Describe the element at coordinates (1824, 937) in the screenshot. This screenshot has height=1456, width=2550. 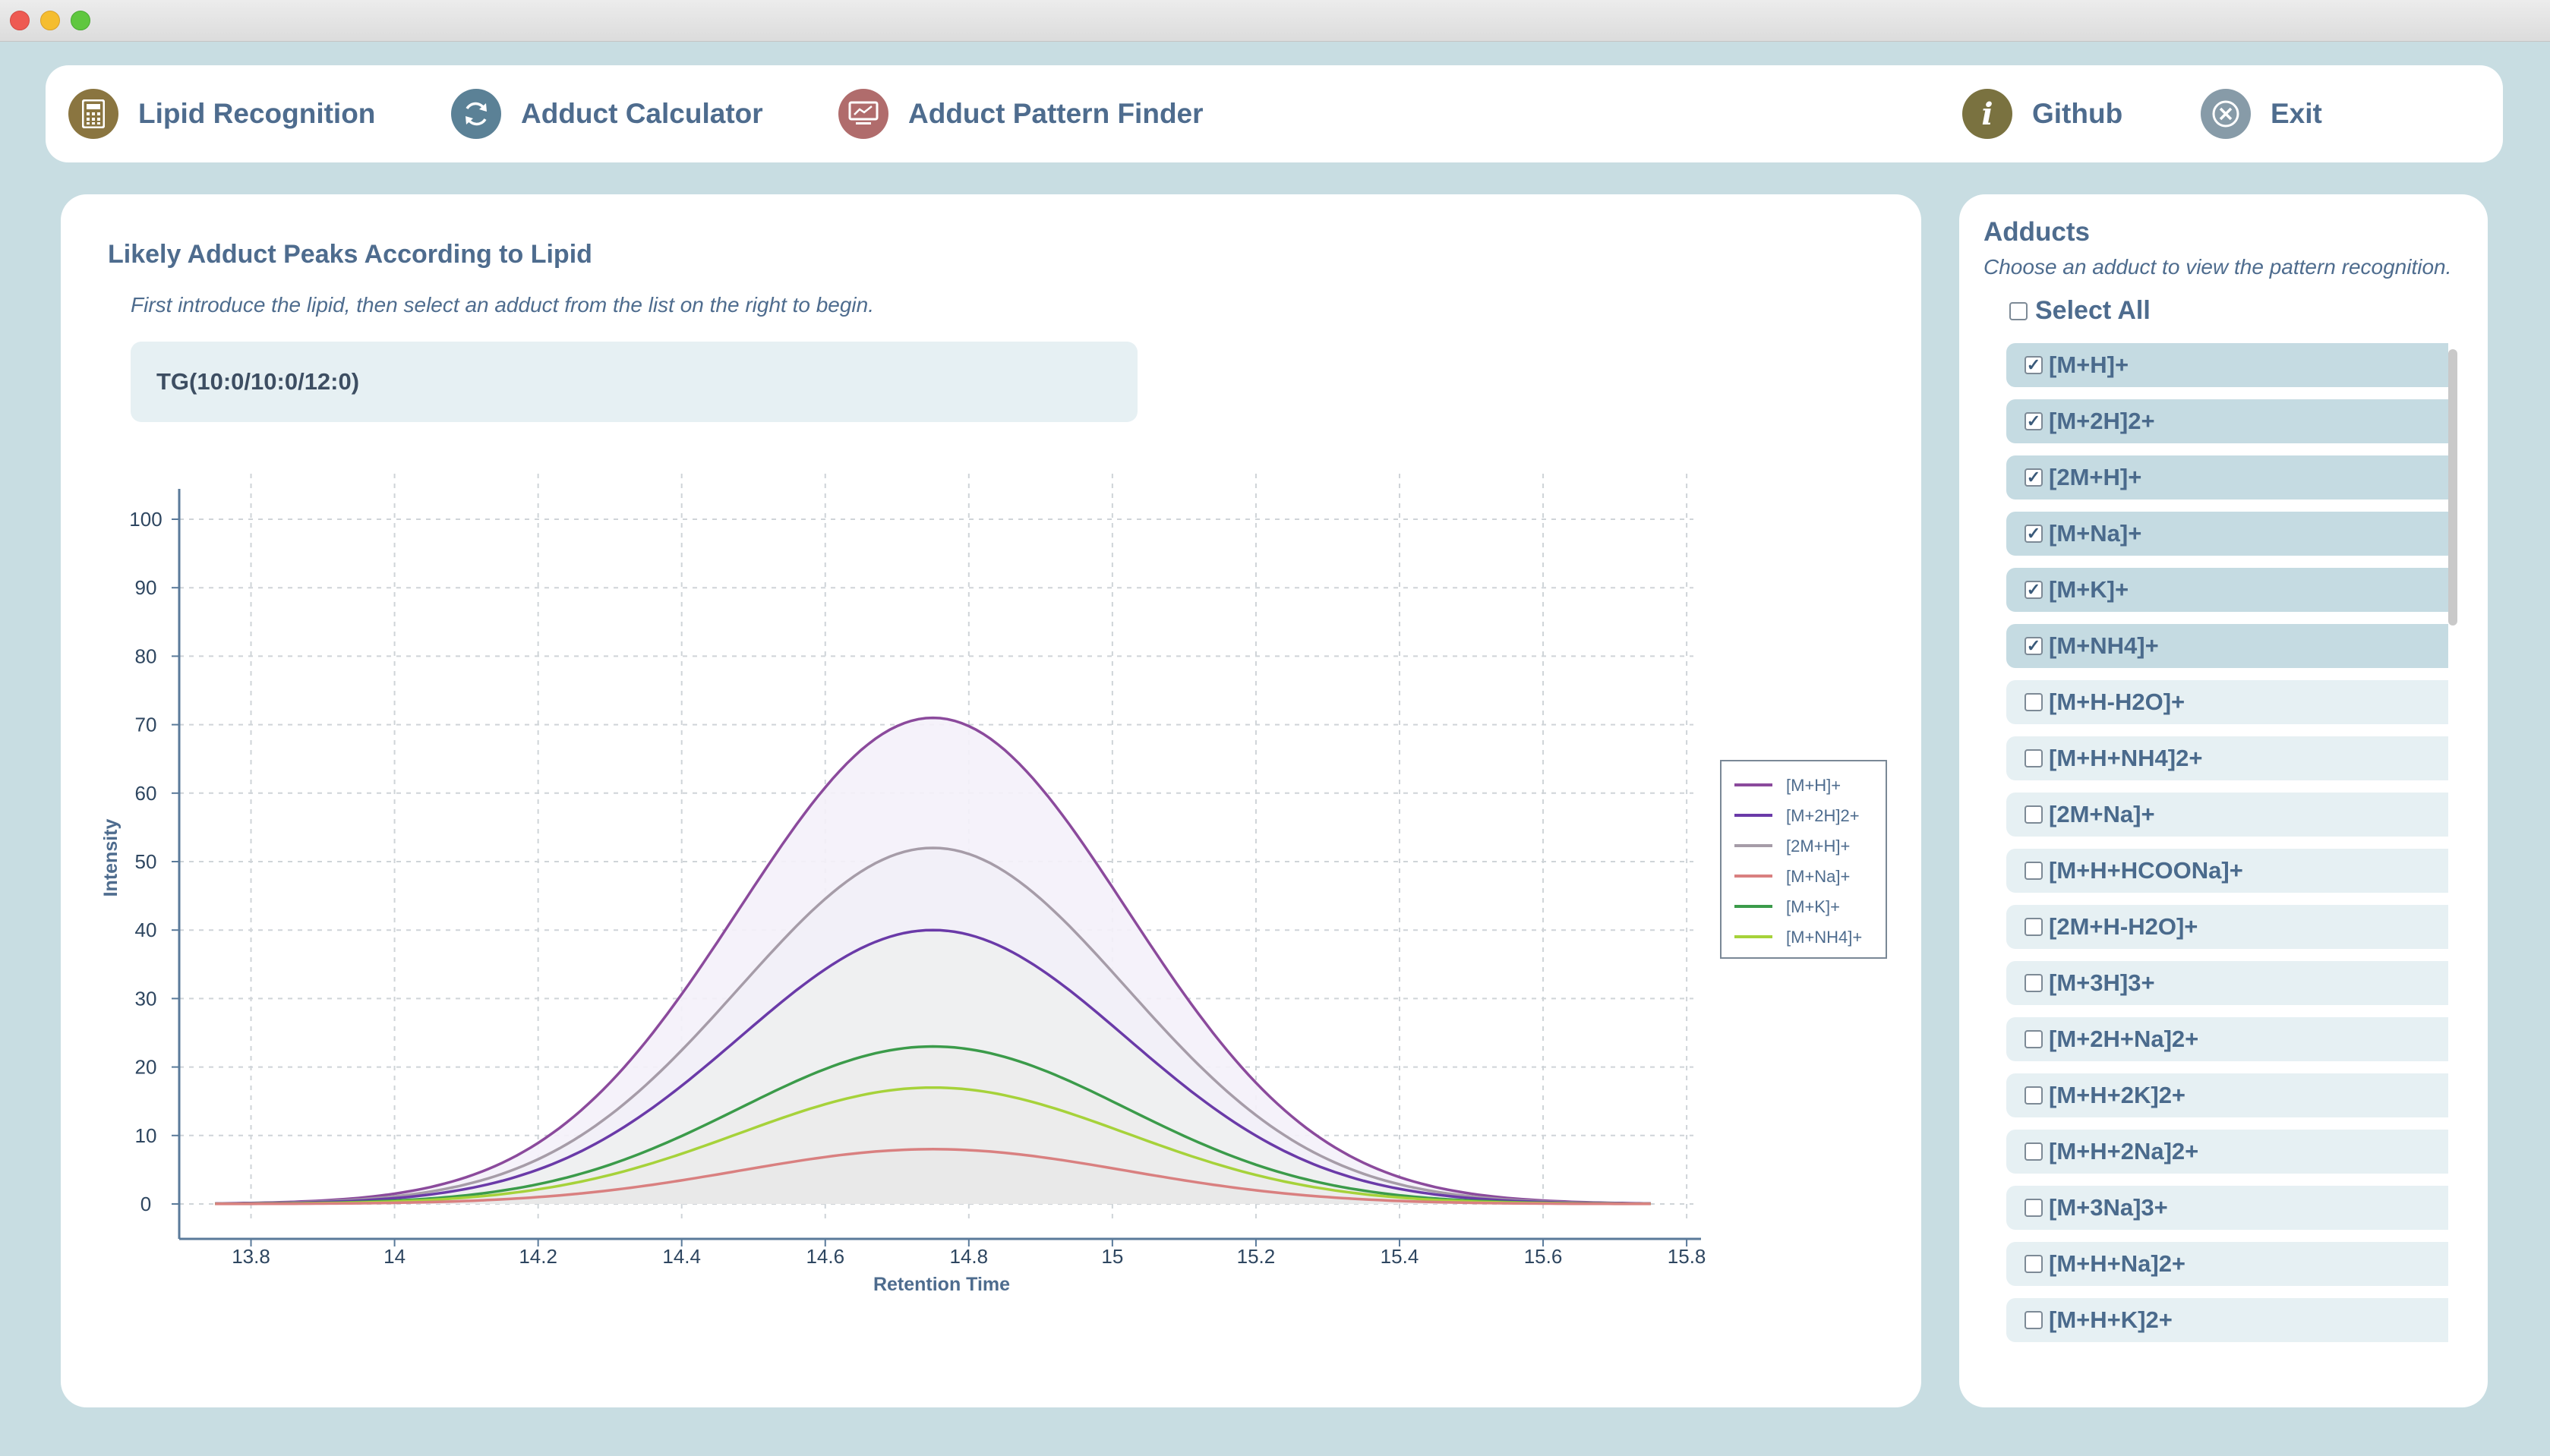
I see `legend-label: [M+NH4]+` at that location.